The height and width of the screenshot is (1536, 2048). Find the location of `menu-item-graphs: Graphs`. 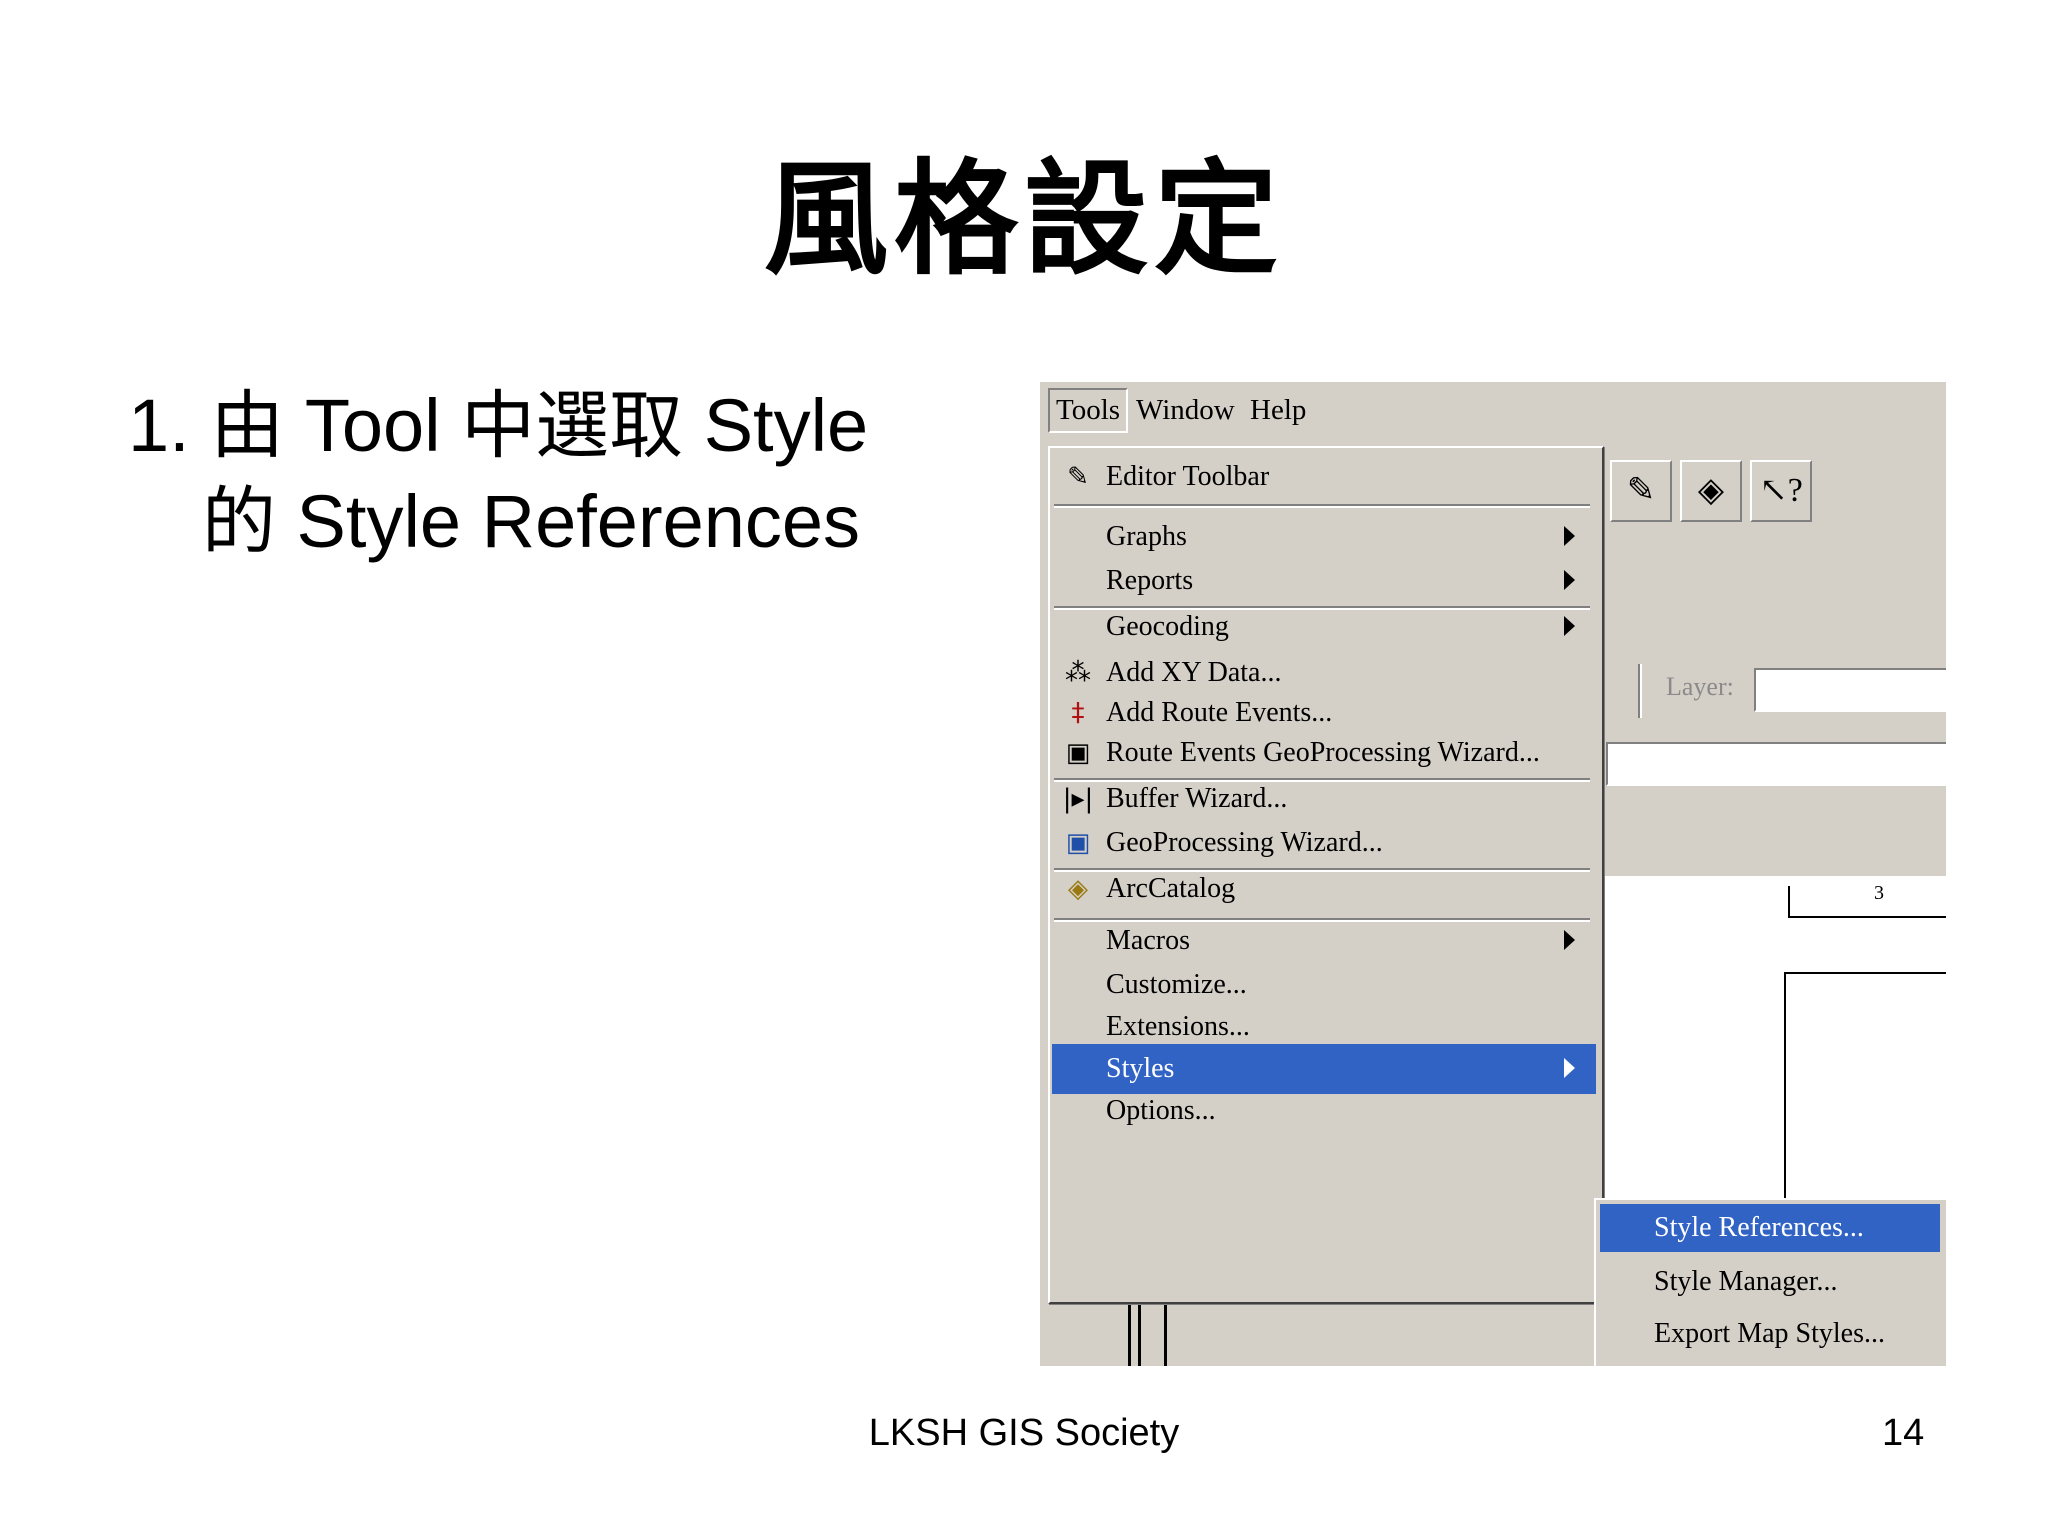

menu-item-graphs: Graphs is located at coordinates (1324, 537).